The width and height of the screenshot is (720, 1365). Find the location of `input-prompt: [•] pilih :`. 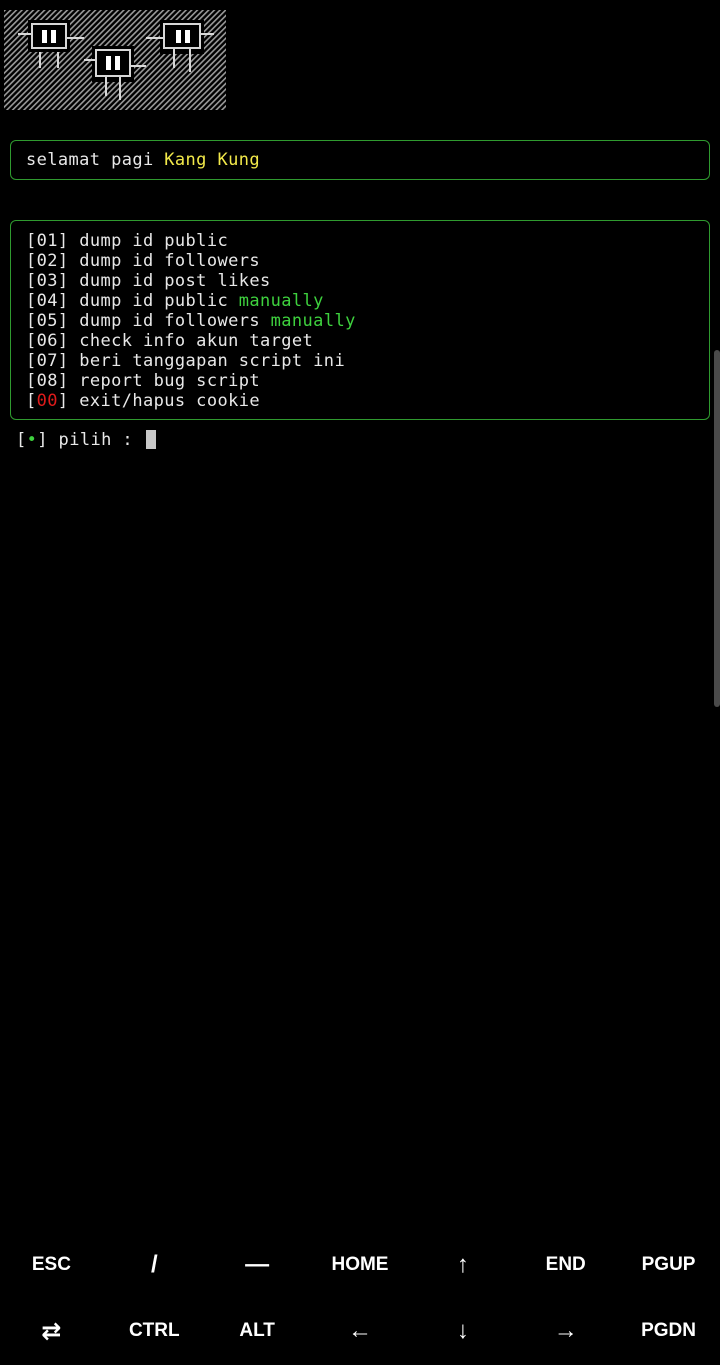

input-prompt: [•] pilih : is located at coordinates (86, 440).